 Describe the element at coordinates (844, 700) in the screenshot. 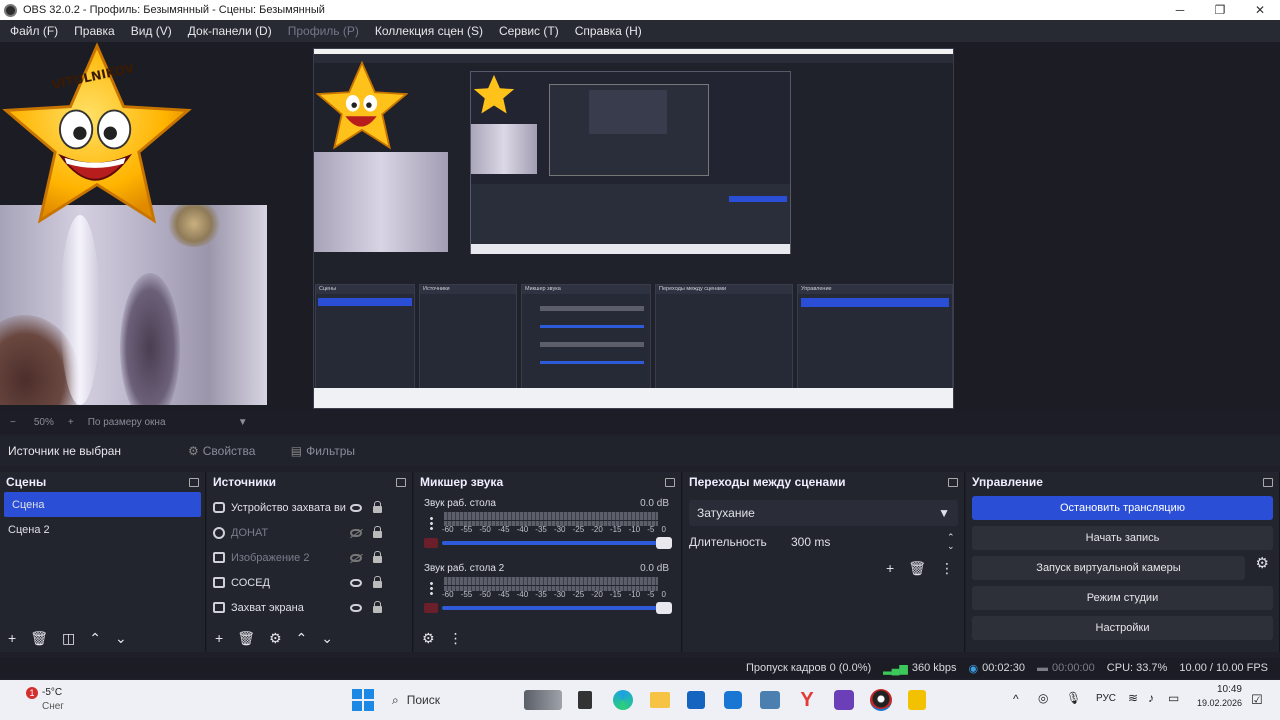

I see `game-app-icon` at that location.